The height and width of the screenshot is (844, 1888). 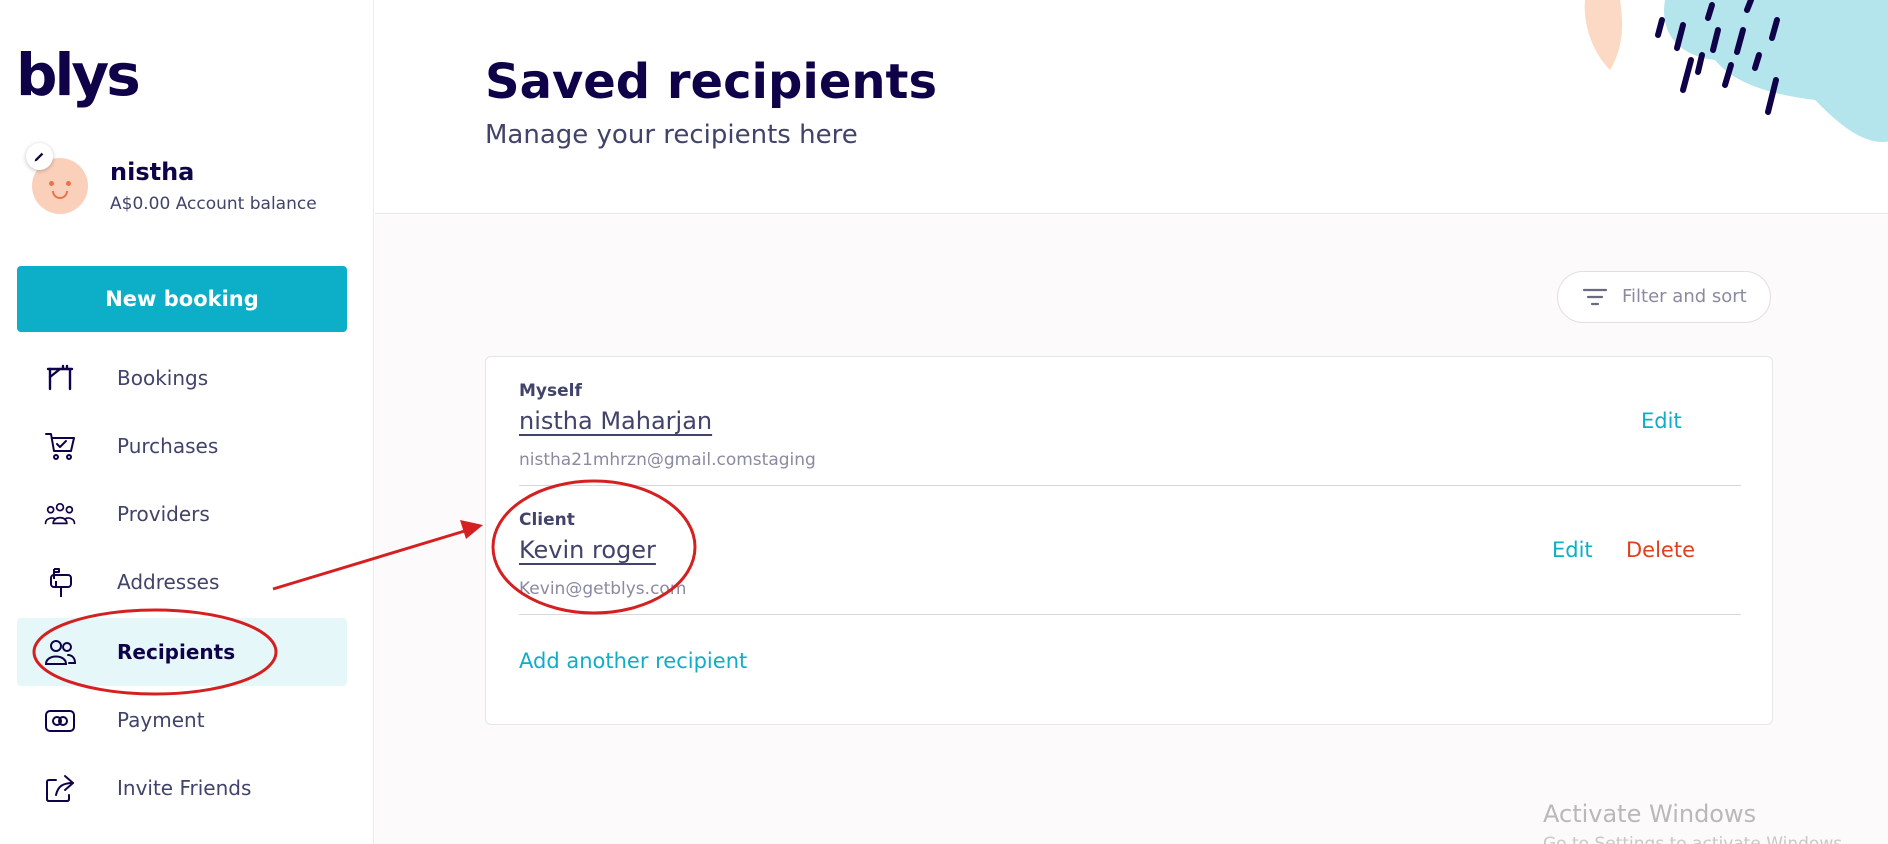 What do you see at coordinates (671, 135) in the screenshot?
I see `page-subtitle: Manage your recipients here` at bounding box center [671, 135].